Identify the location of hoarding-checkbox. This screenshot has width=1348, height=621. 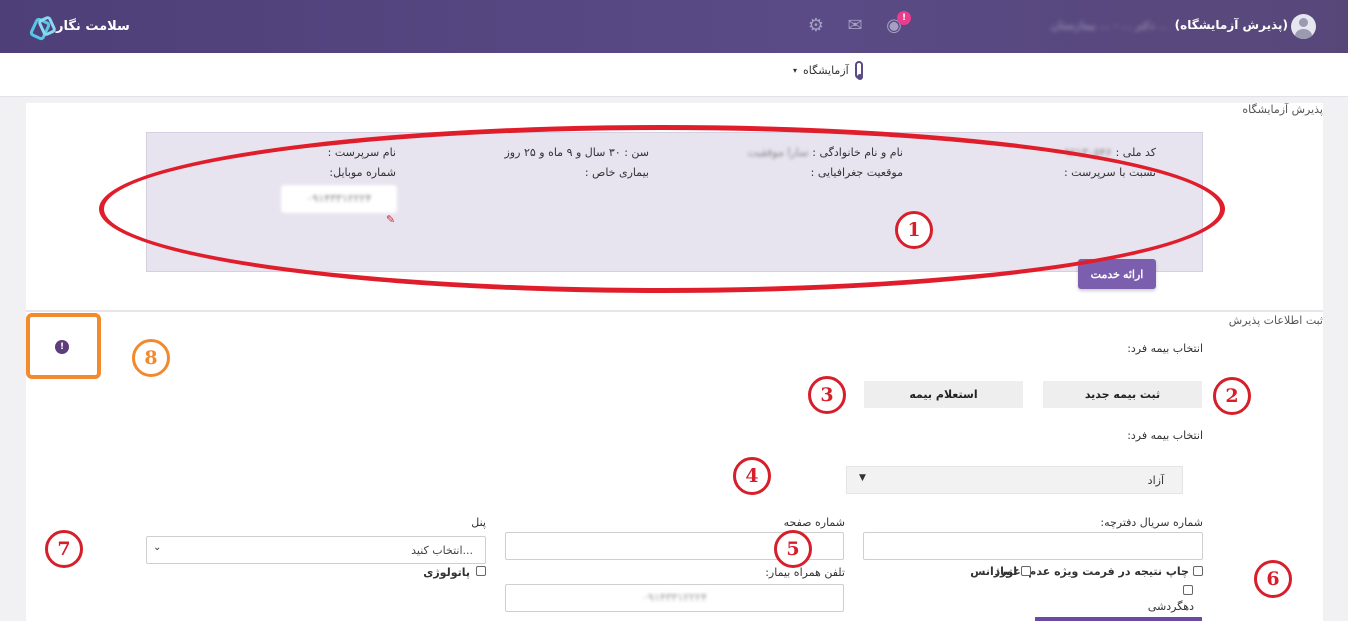
(1188, 590).